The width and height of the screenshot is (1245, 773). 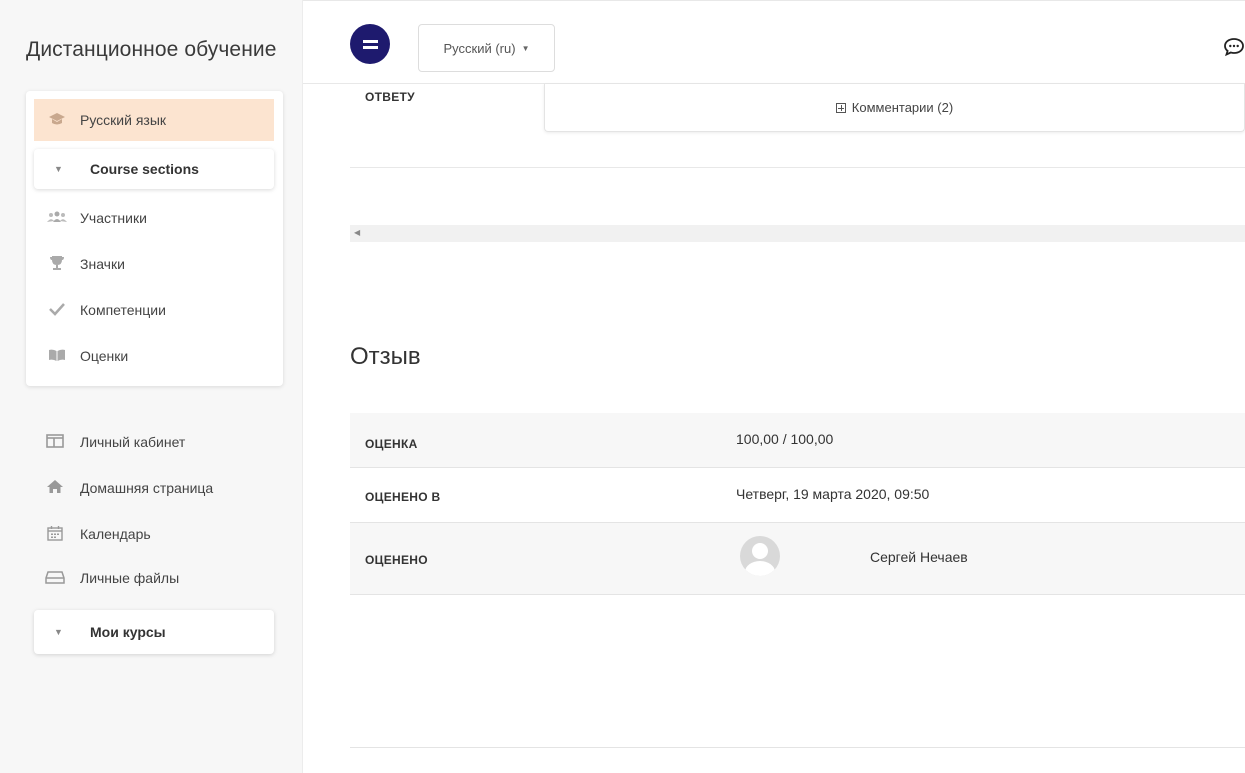 I want to click on nav-item-dashboard: Личный кабинет, so click(x=154, y=442).